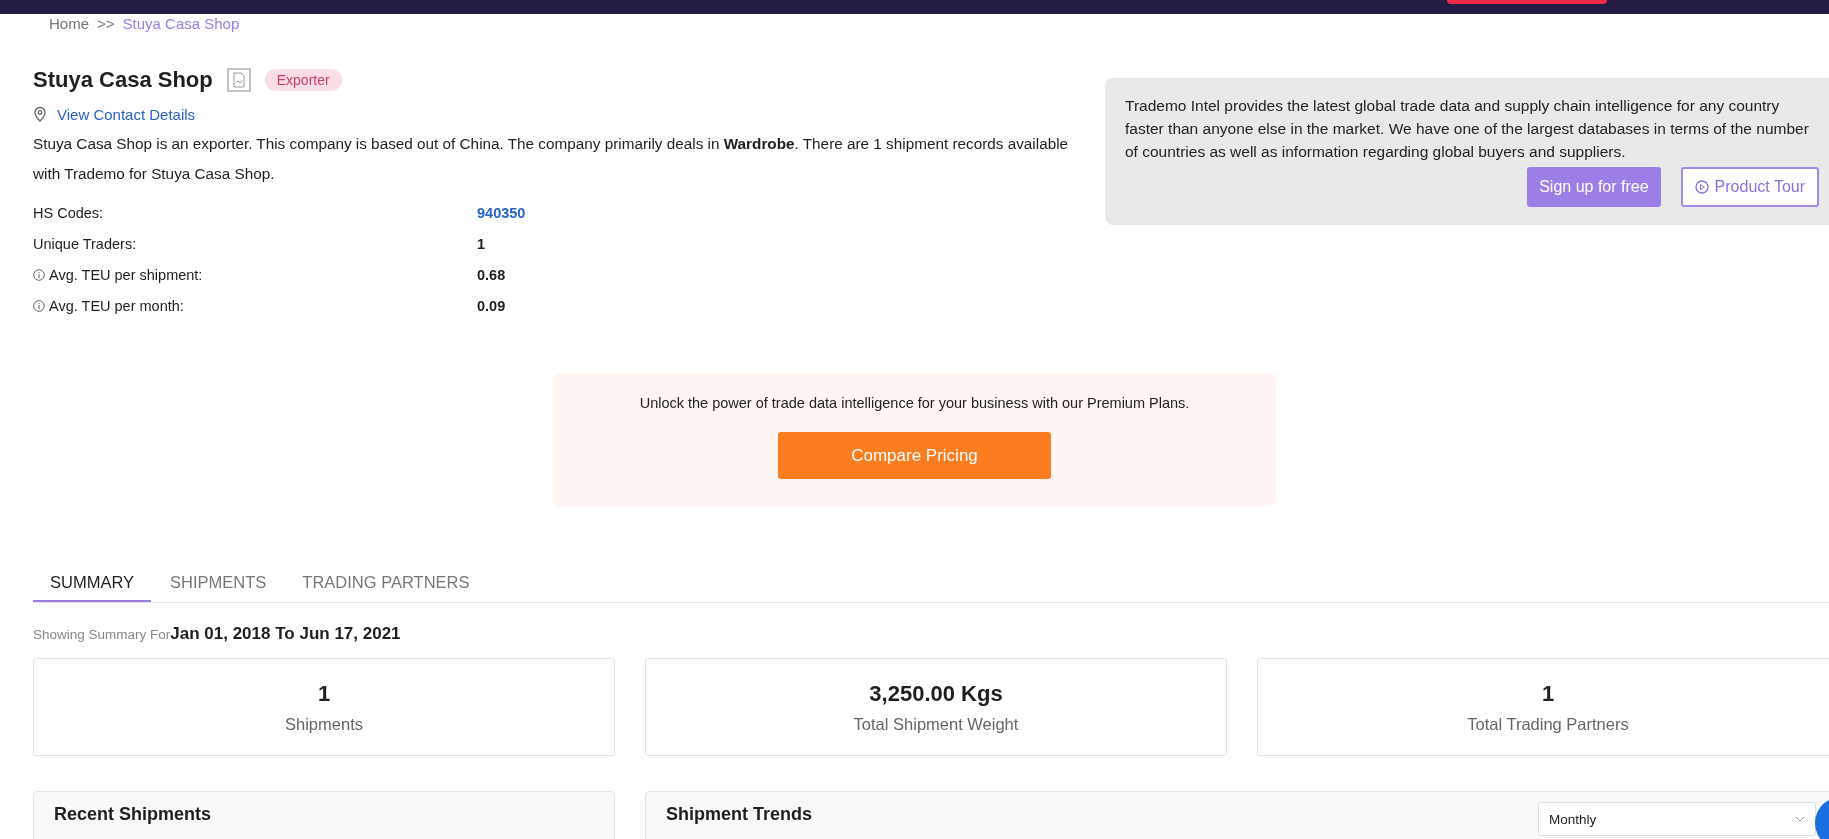 Image resolution: width=1829 pixels, height=839 pixels. Describe the element at coordinates (773, 212) in the screenshot. I see `hs-code-link: 940350` at that location.